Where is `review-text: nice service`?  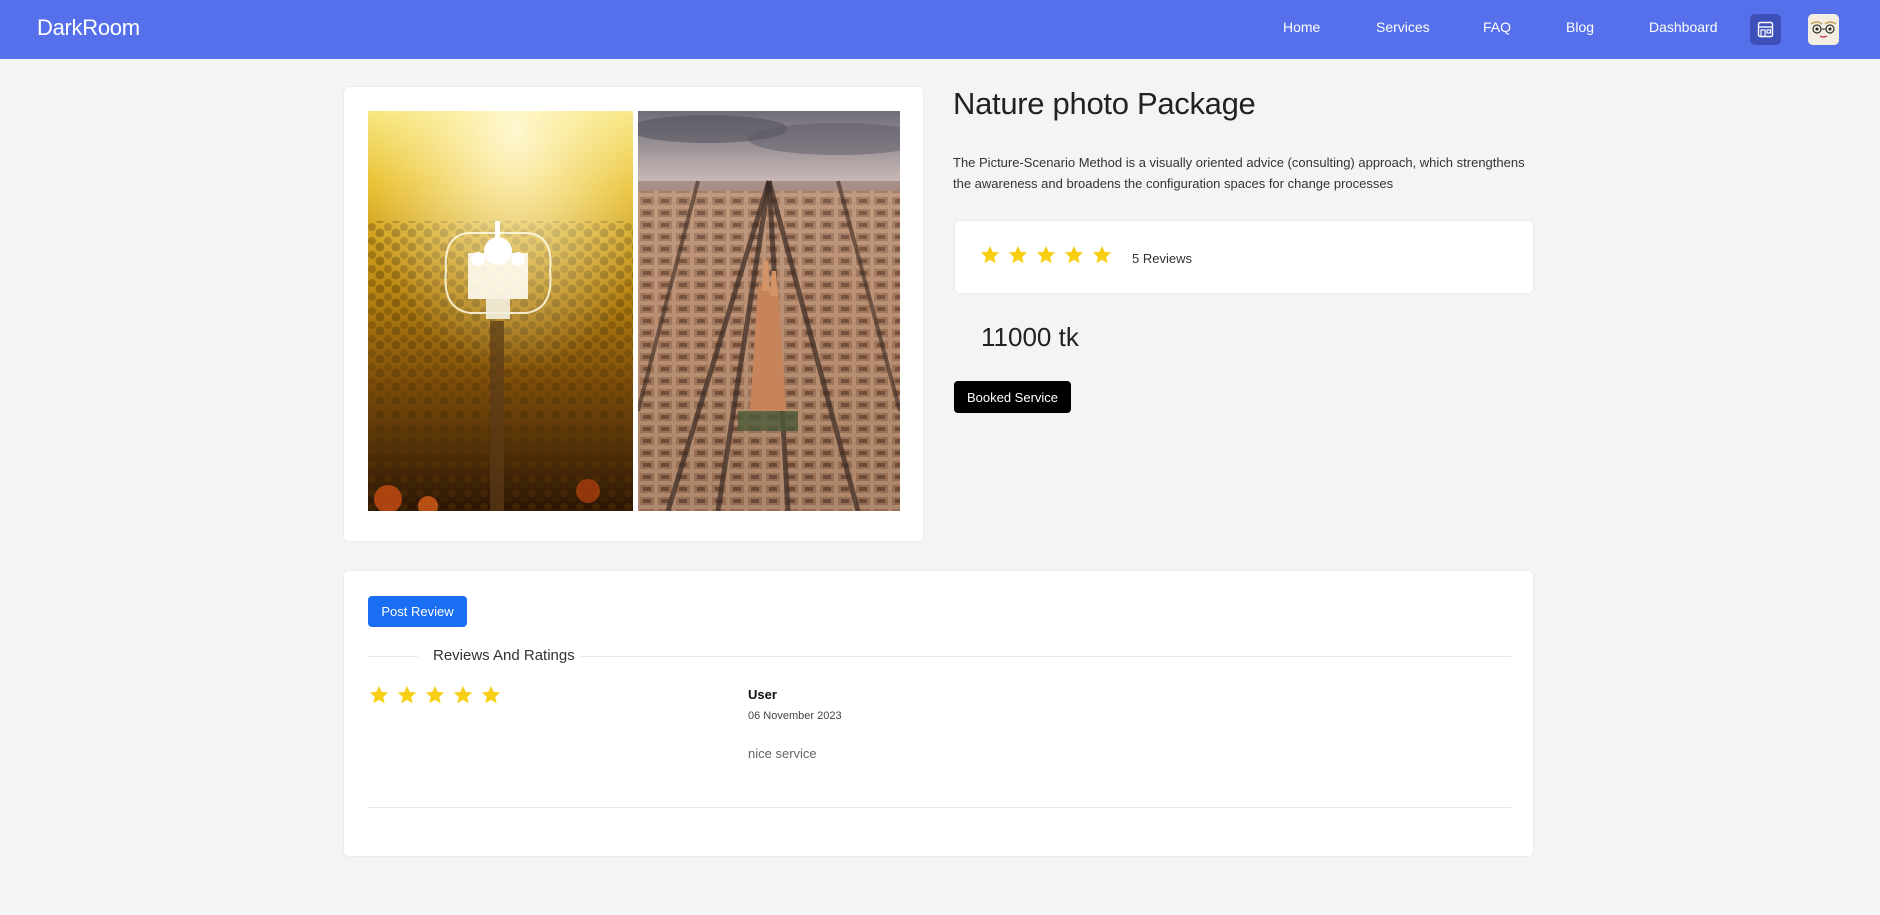 review-text: nice service is located at coordinates (782, 753).